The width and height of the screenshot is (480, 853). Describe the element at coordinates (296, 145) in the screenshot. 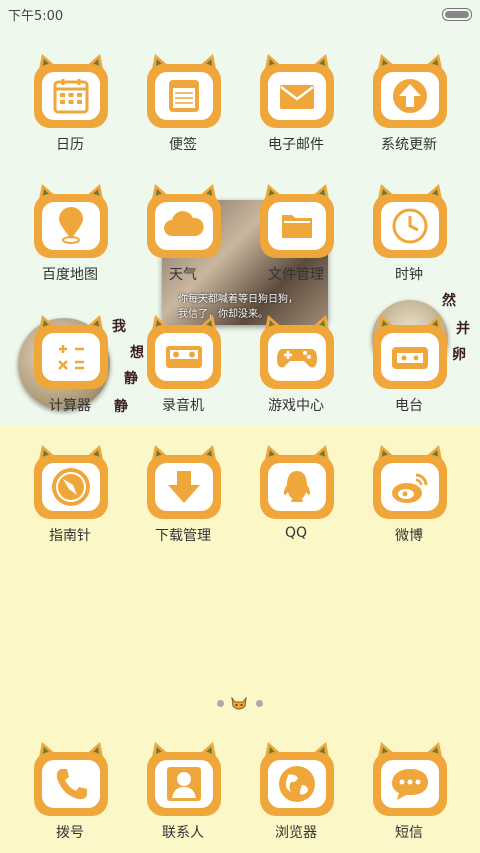

I see `app-label: 电子邮件` at that location.